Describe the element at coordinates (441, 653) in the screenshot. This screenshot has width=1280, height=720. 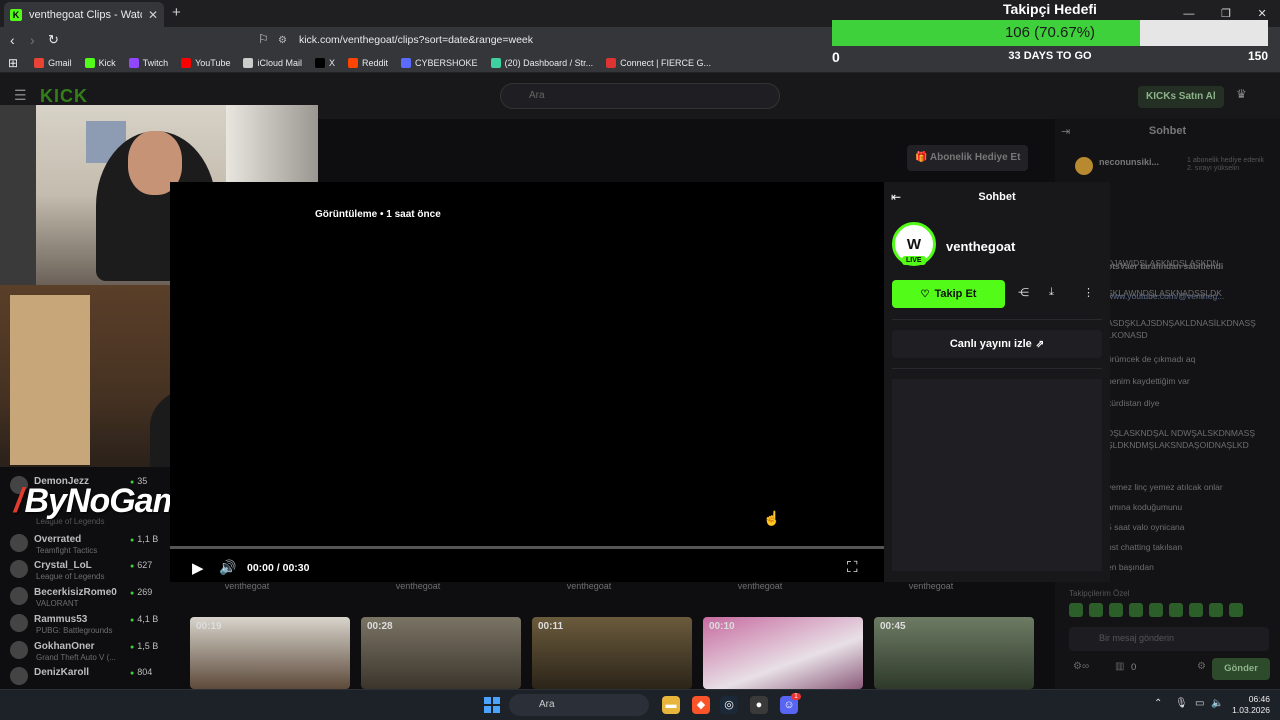
I see `clip-thumbnail: 00:28` at that location.